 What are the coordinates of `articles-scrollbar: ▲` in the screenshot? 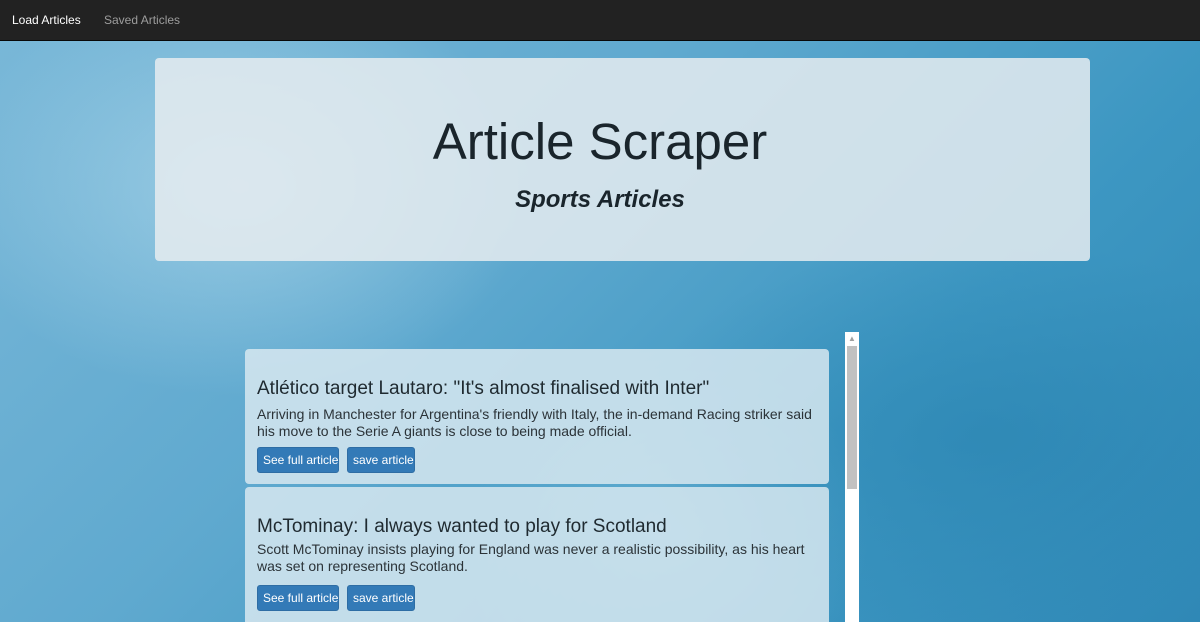 It's located at (852, 477).